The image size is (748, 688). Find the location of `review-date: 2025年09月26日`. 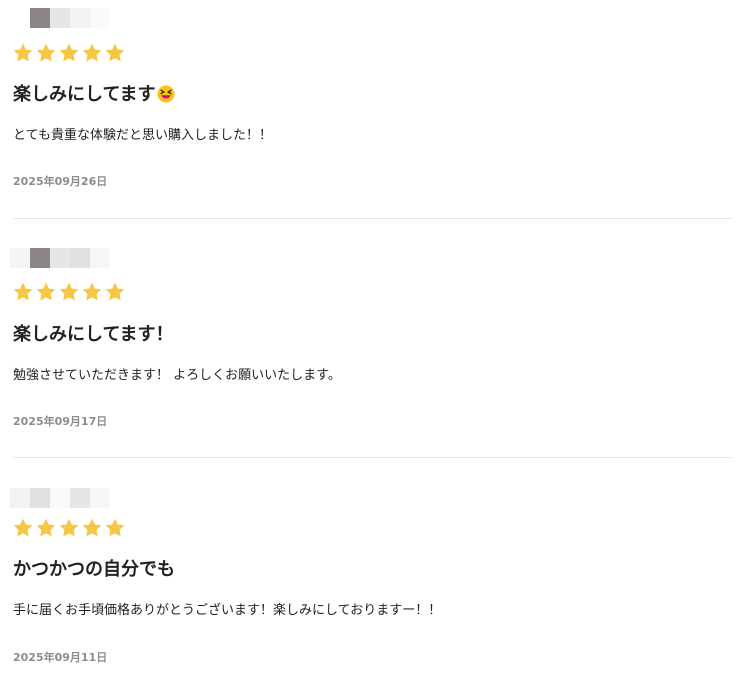

review-date: 2025年09月26日 is located at coordinates (60, 181).